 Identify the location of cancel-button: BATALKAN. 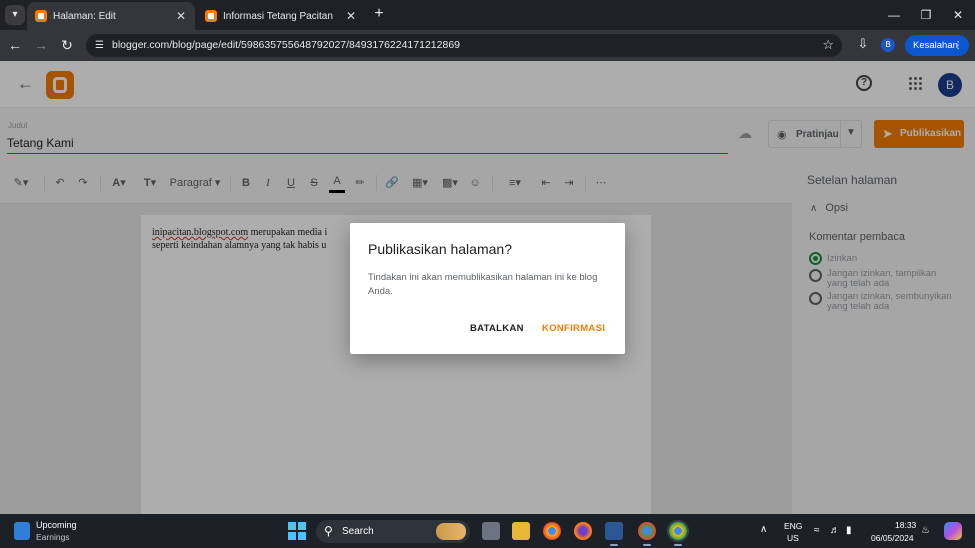
(497, 328).